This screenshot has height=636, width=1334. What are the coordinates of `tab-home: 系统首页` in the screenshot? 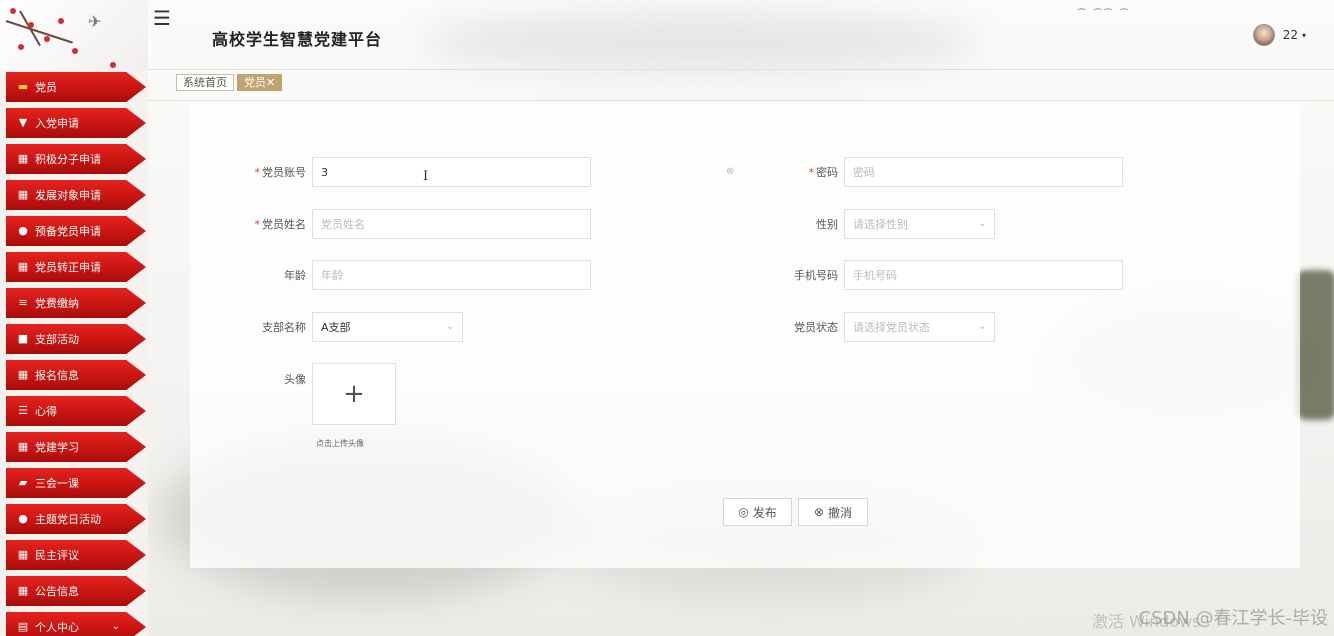 It's located at (205, 82).